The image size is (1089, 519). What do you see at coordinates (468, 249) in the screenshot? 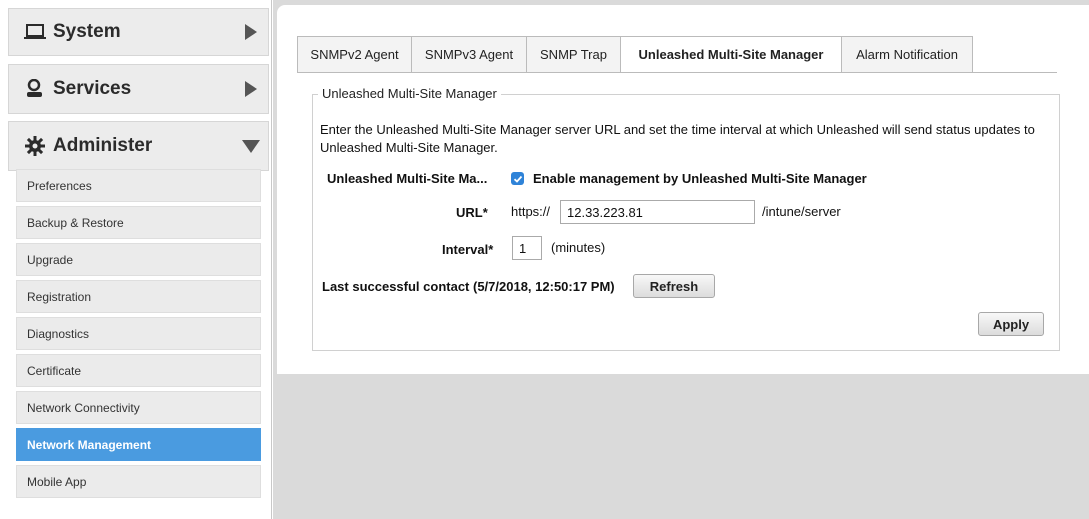
I see `interval-label: Interval*` at bounding box center [468, 249].